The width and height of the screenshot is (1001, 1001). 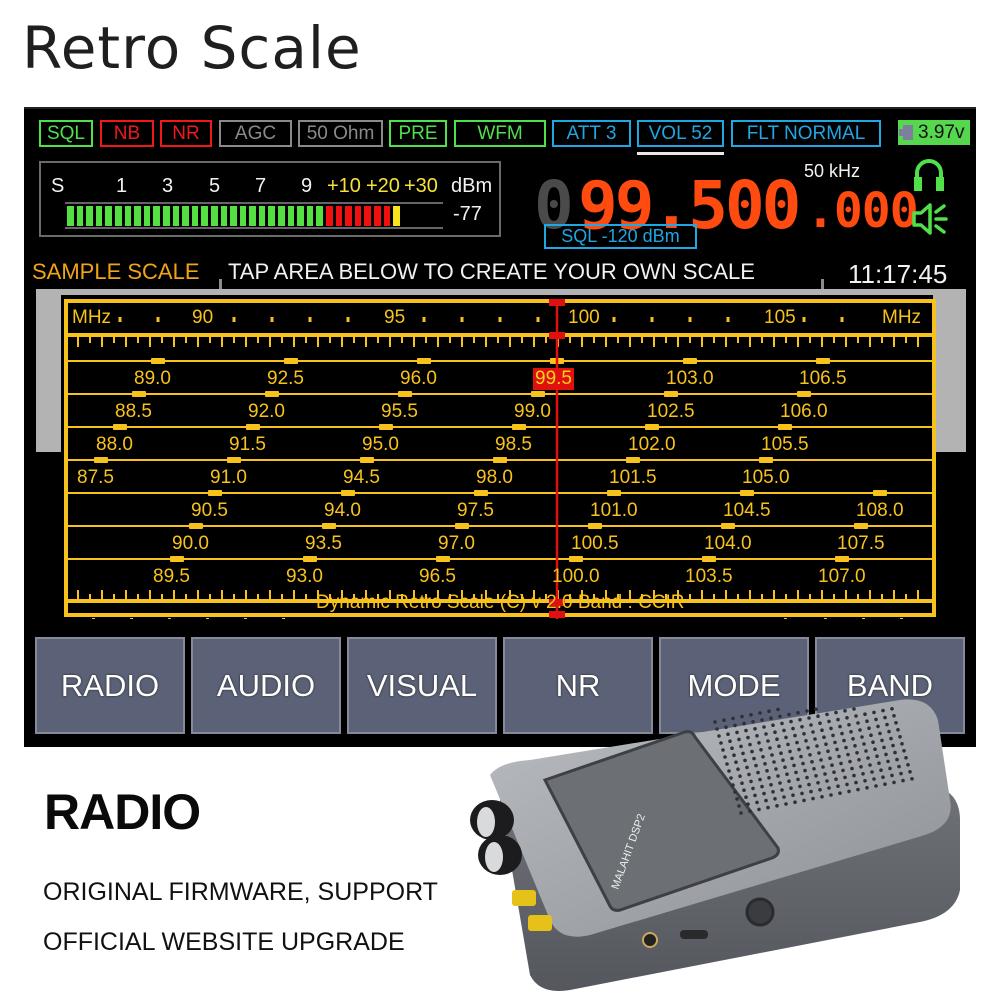 What do you see at coordinates (418, 133) in the screenshot?
I see `pre-badge: PRE` at bounding box center [418, 133].